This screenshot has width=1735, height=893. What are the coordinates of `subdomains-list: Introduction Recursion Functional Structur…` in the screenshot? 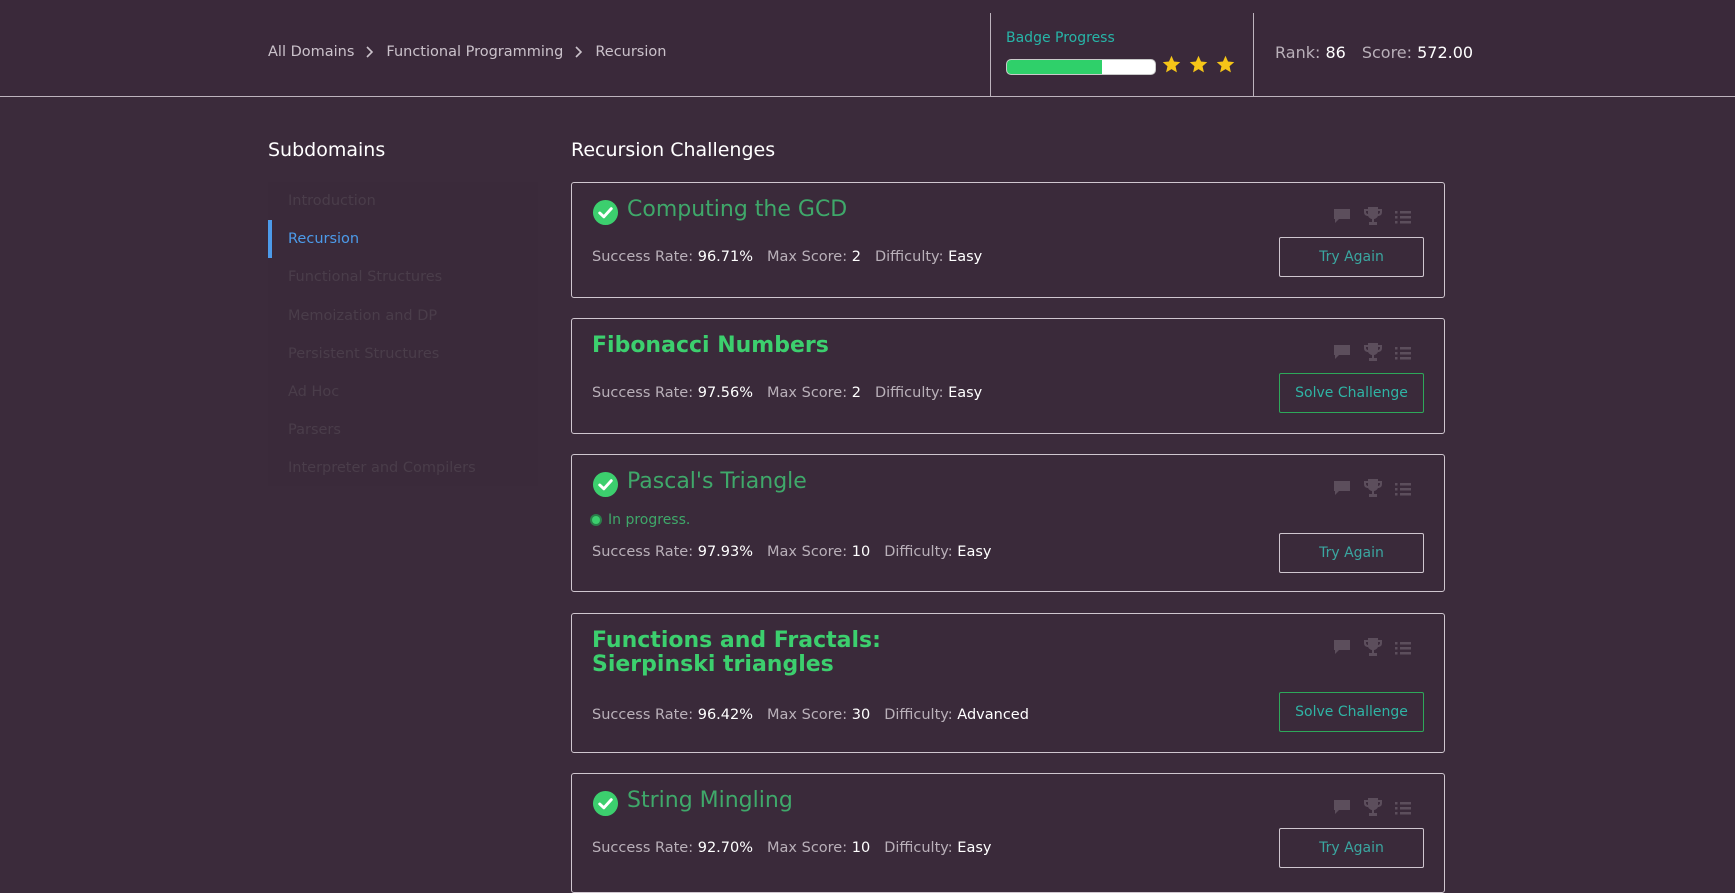 It's located at (403, 334).